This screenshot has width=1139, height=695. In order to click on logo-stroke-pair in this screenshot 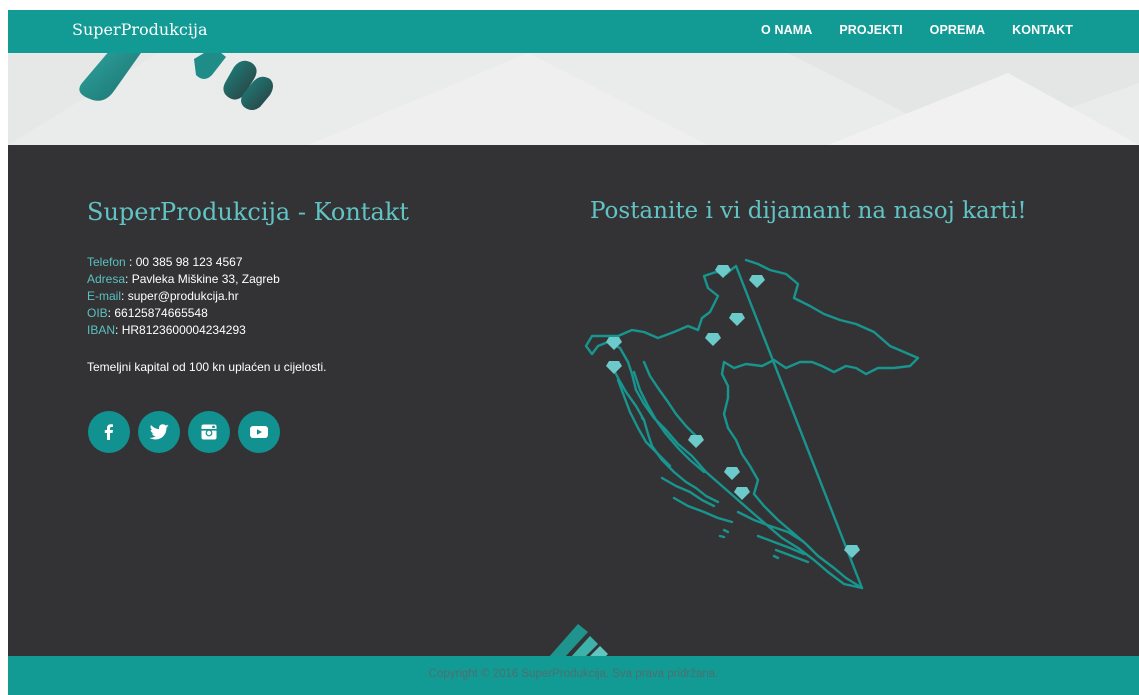, I will do `click(233, 81)`.